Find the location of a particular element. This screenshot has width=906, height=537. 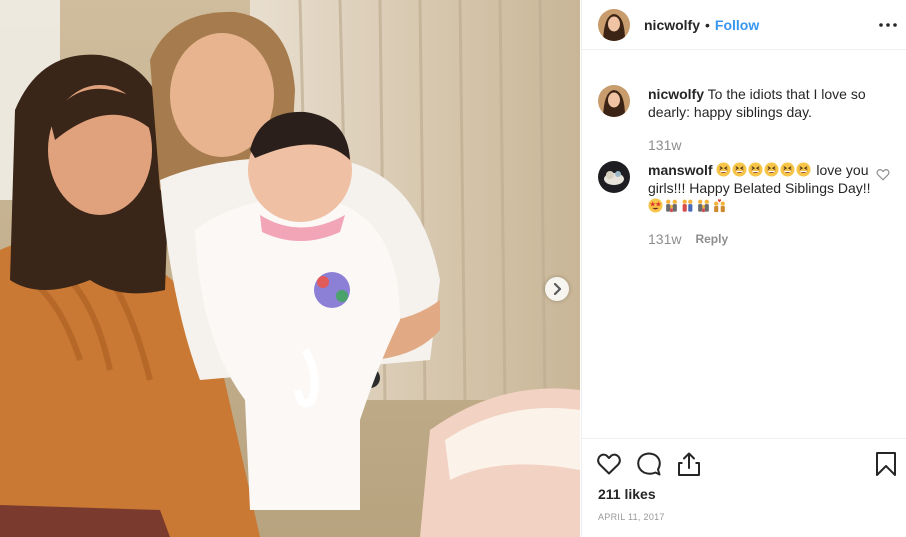

caption-age: 131w is located at coordinates (664, 145).